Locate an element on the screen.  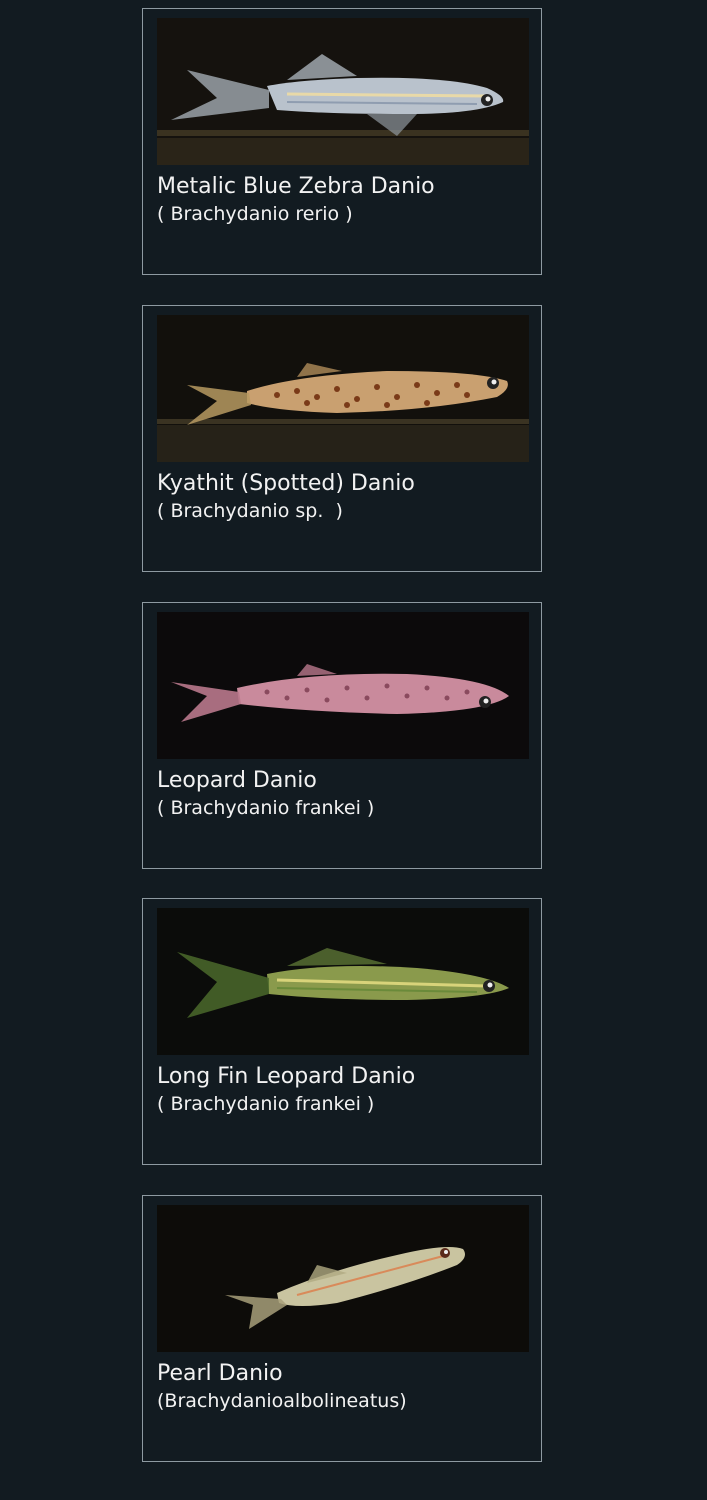
fish-common-name: Kyathit (Spotted) Danio is located at coordinates (286, 483).